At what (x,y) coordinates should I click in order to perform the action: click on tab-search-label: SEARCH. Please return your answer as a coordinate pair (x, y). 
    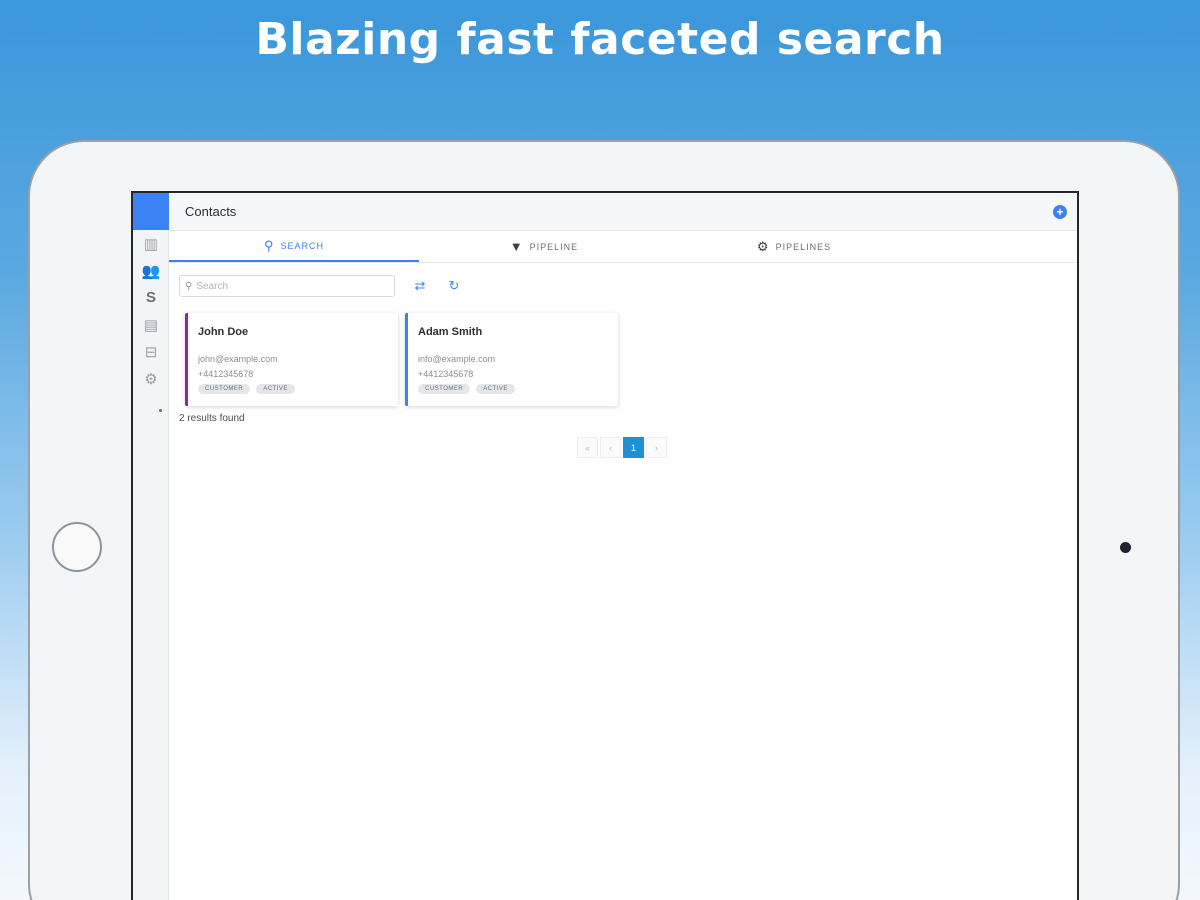
    Looking at the image, I should click on (302, 245).